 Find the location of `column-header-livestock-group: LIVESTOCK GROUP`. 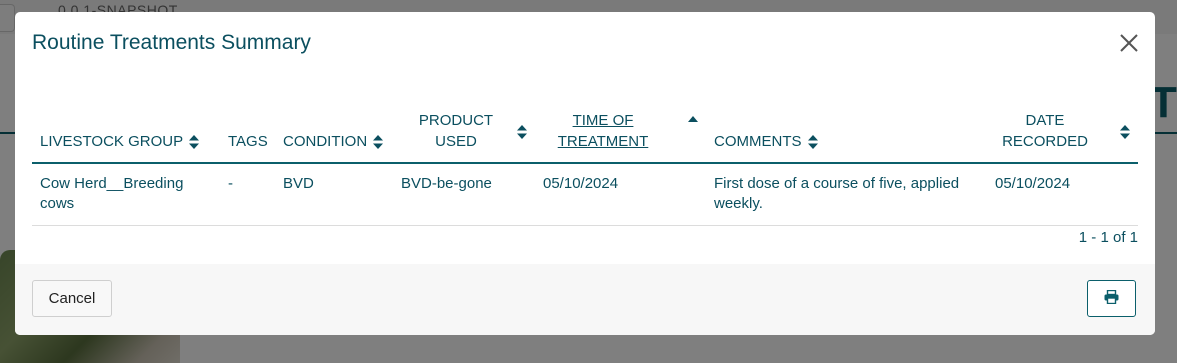

column-header-livestock-group: LIVESTOCK GROUP is located at coordinates (126, 128).